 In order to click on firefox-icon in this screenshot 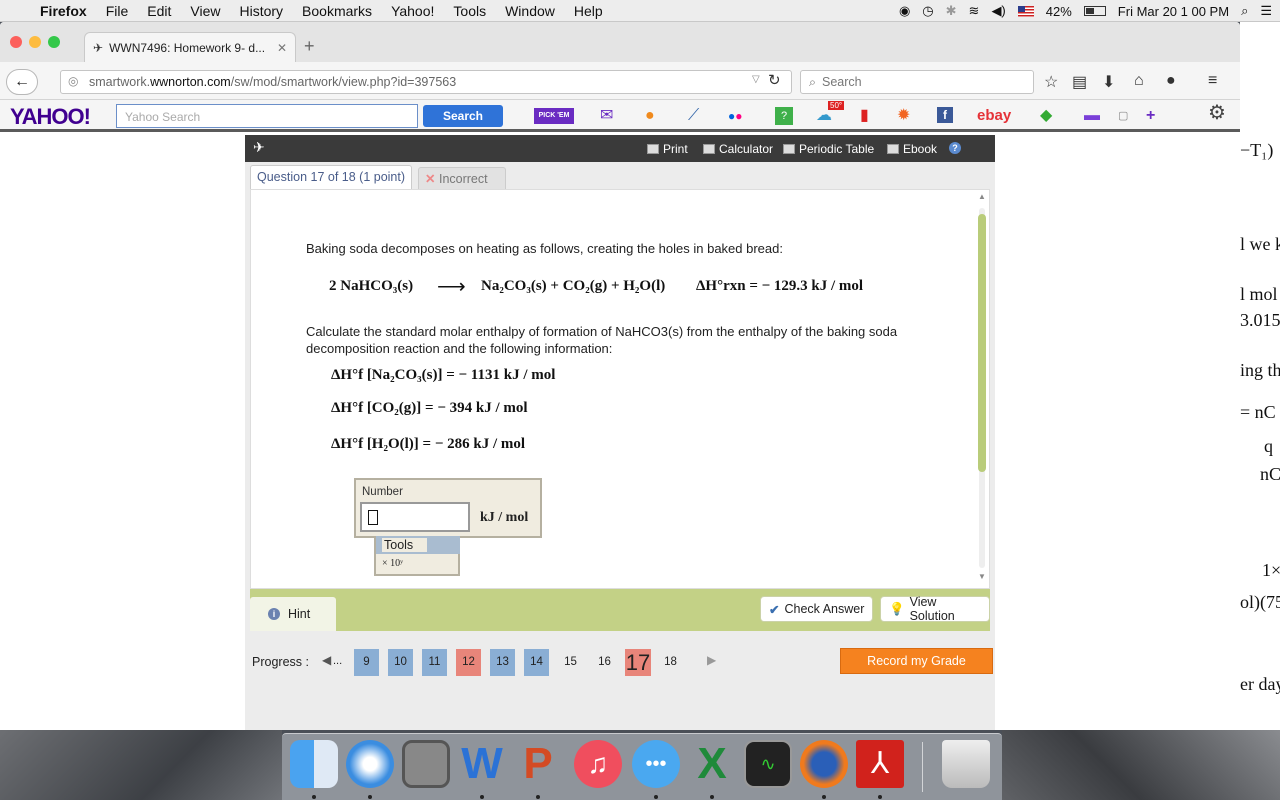, I will do `click(824, 764)`.